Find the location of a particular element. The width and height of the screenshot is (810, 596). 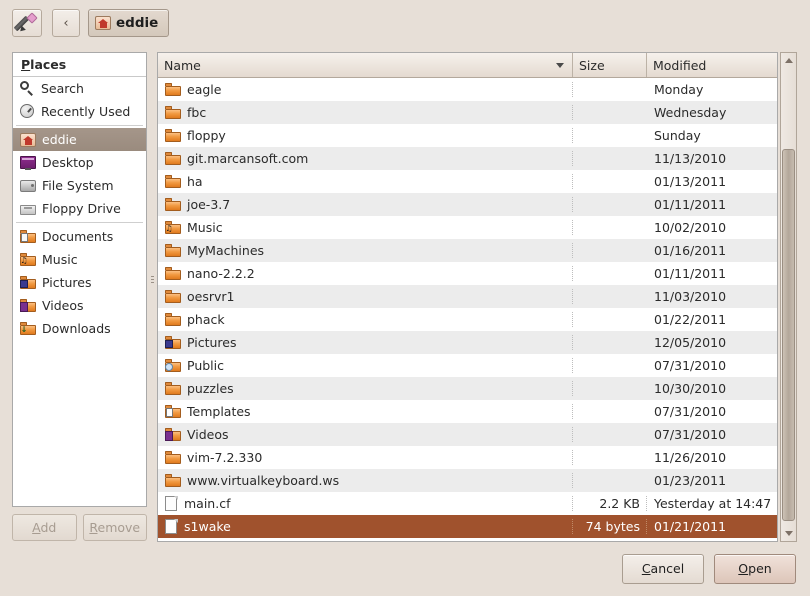

cell-modified: 07/31/2010 is located at coordinates (690, 365).